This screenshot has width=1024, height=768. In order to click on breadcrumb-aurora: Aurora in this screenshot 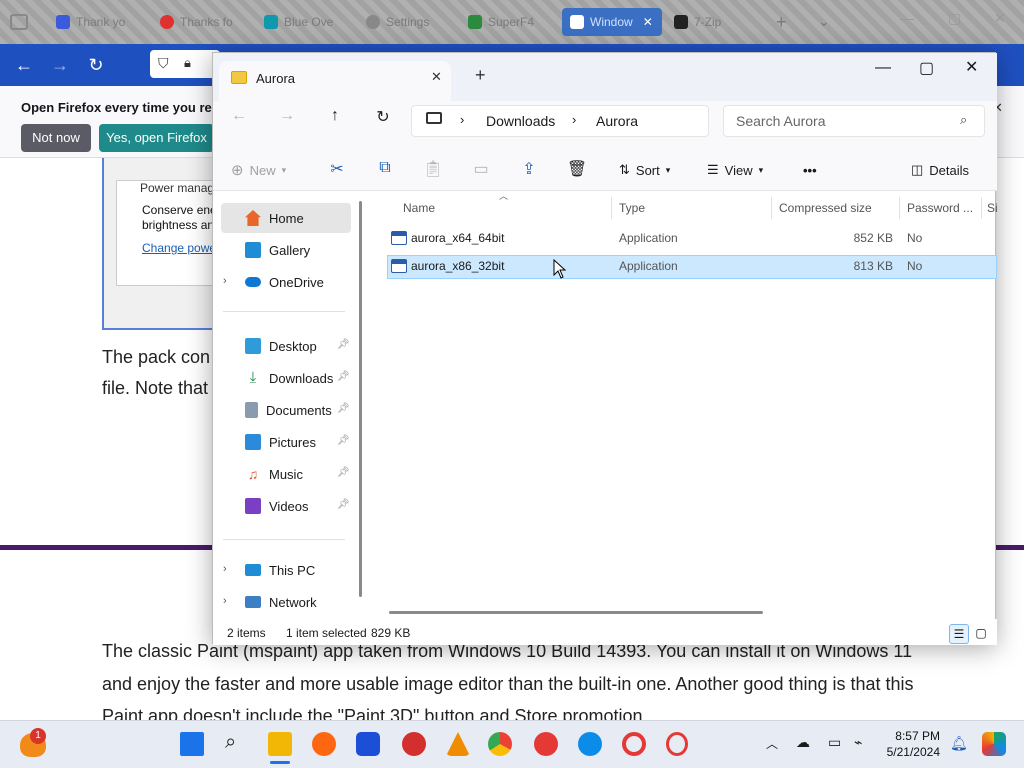, I will do `click(617, 121)`.